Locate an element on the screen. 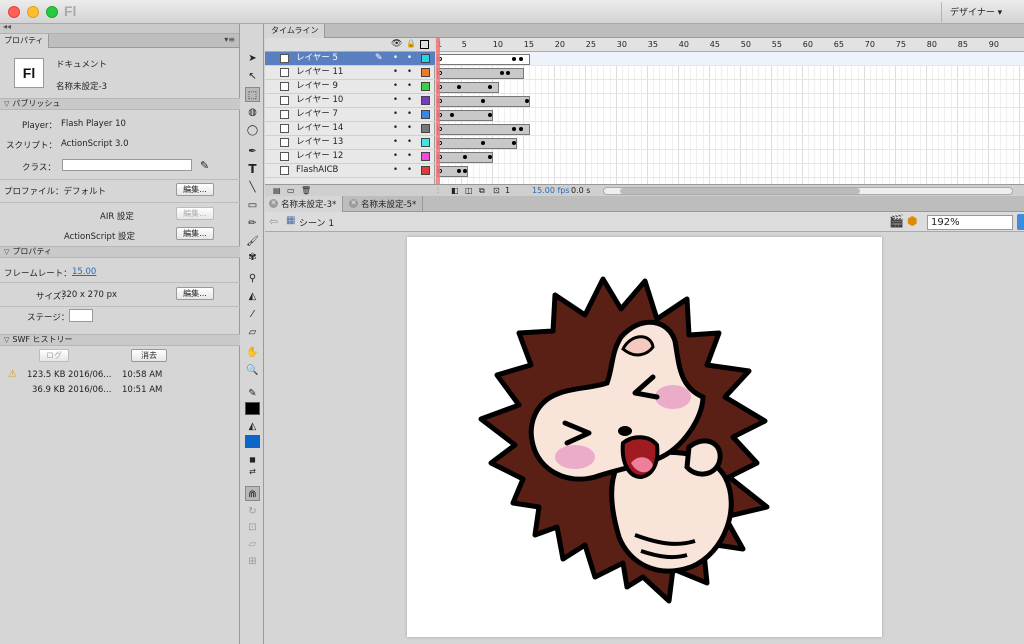 This screenshot has height=644, width=1024. layer-row: レイヤー 14 • • is located at coordinates (350, 129).